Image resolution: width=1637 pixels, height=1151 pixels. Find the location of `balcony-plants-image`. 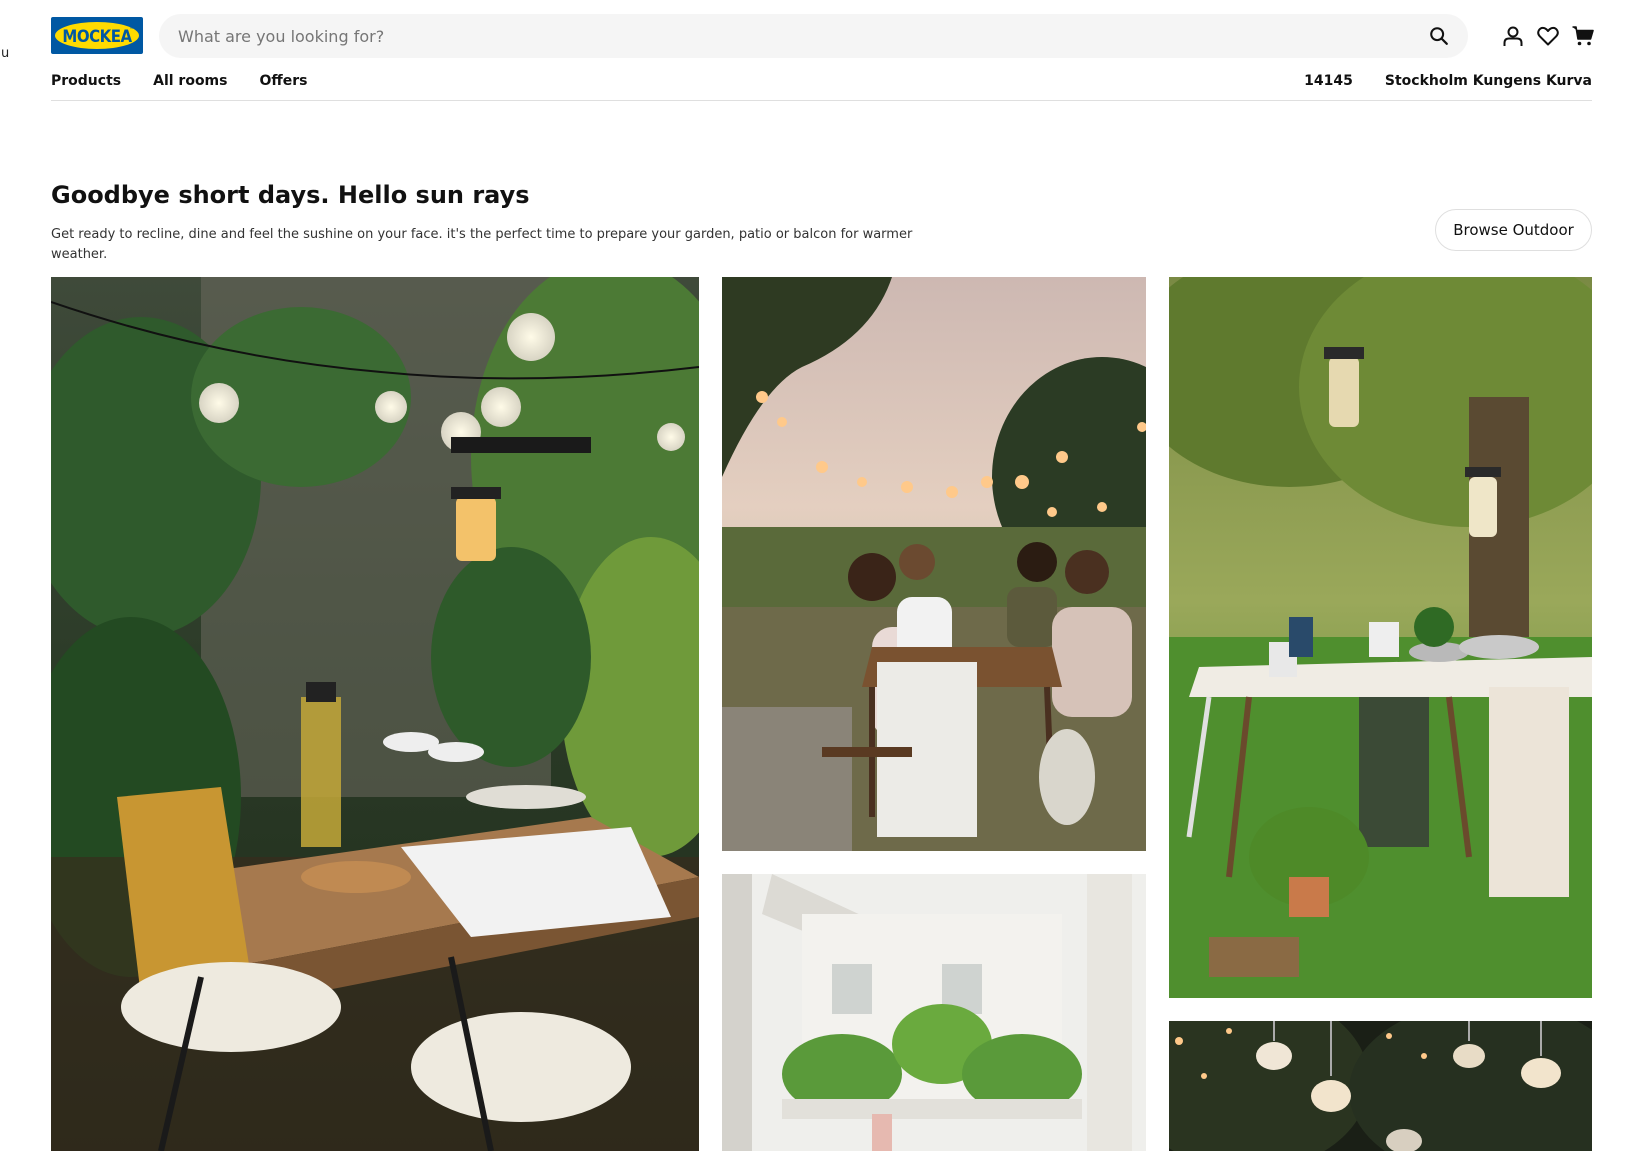

balcony-plants-image is located at coordinates (934, 1012).